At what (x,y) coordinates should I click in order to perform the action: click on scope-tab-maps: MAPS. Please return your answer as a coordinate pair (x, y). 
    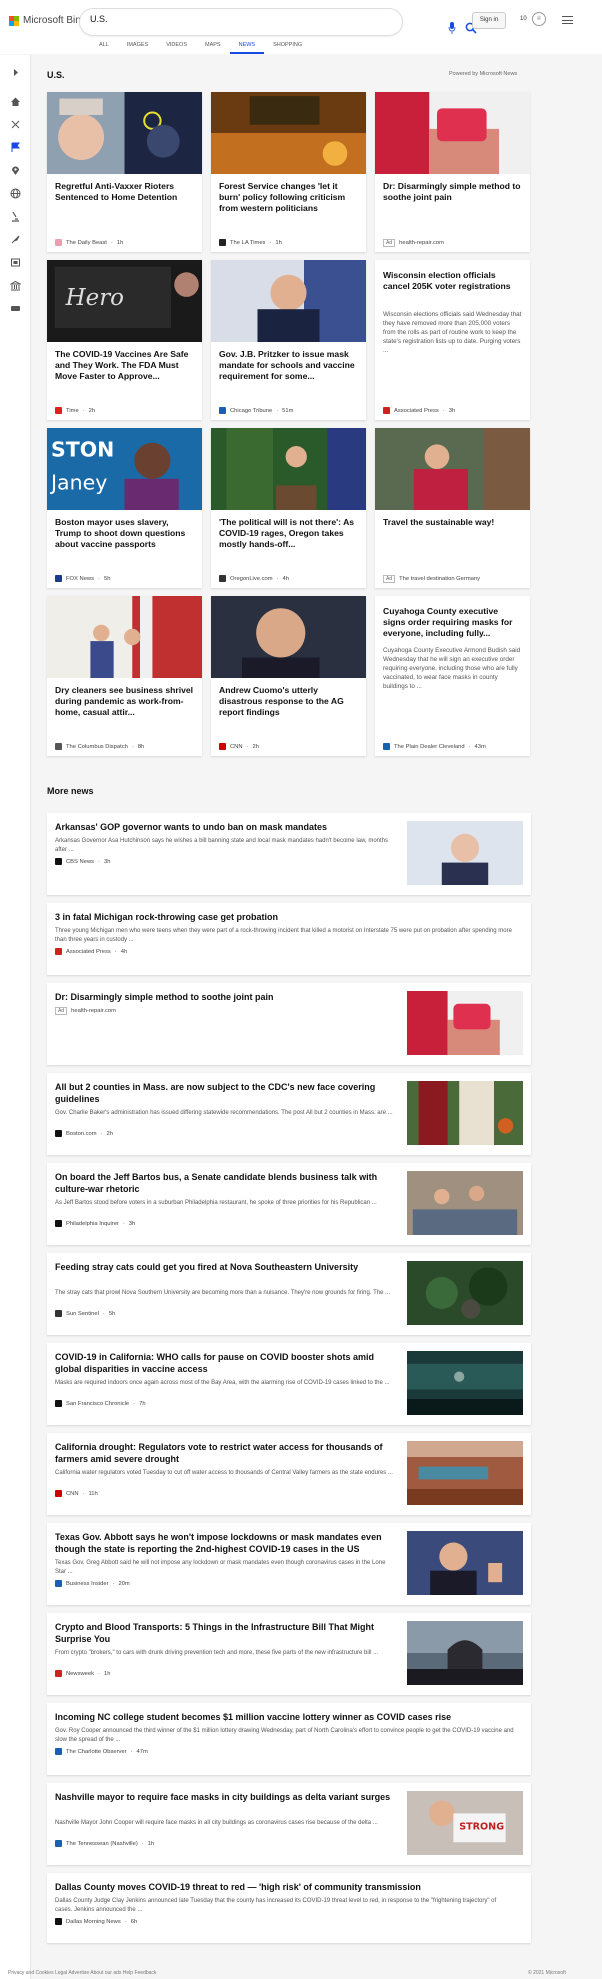
    Looking at the image, I should click on (213, 48).